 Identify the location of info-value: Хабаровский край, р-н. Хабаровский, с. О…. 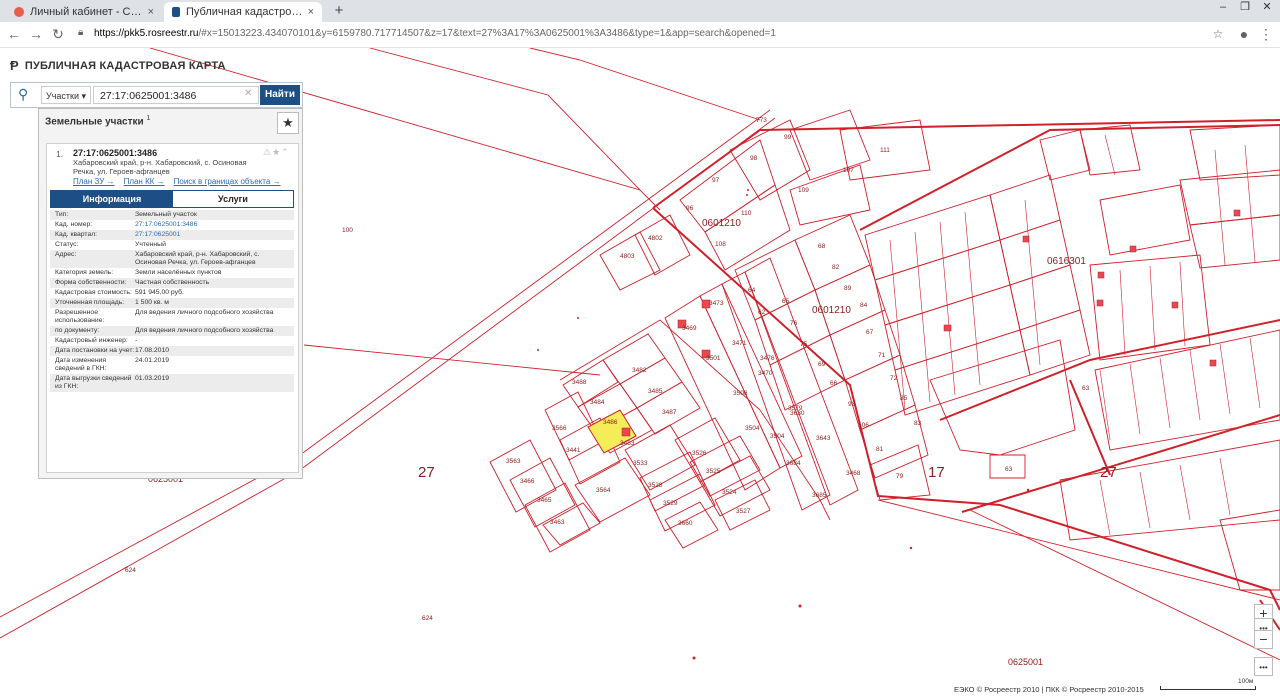
(197, 258).